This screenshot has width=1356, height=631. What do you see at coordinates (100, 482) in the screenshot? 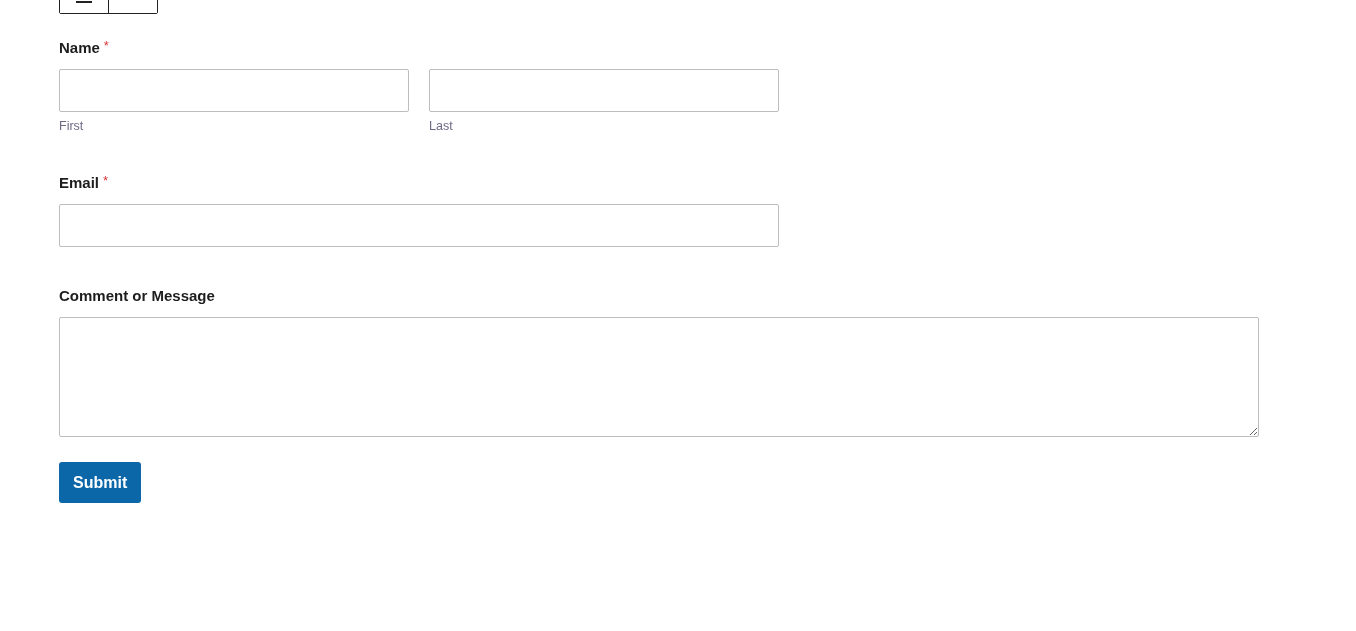
I see `submit-button: Submit` at bounding box center [100, 482].